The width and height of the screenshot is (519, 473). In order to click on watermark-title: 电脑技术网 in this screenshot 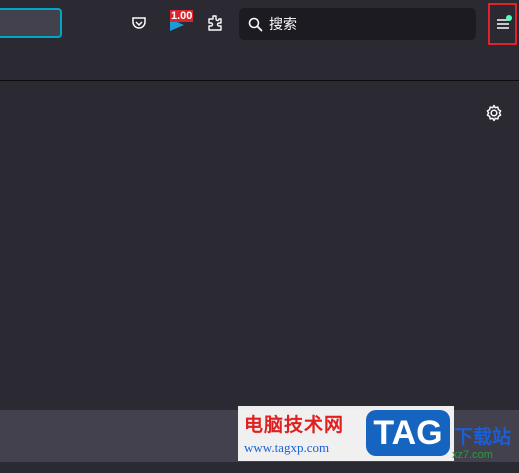, I will do `click(294, 425)`.